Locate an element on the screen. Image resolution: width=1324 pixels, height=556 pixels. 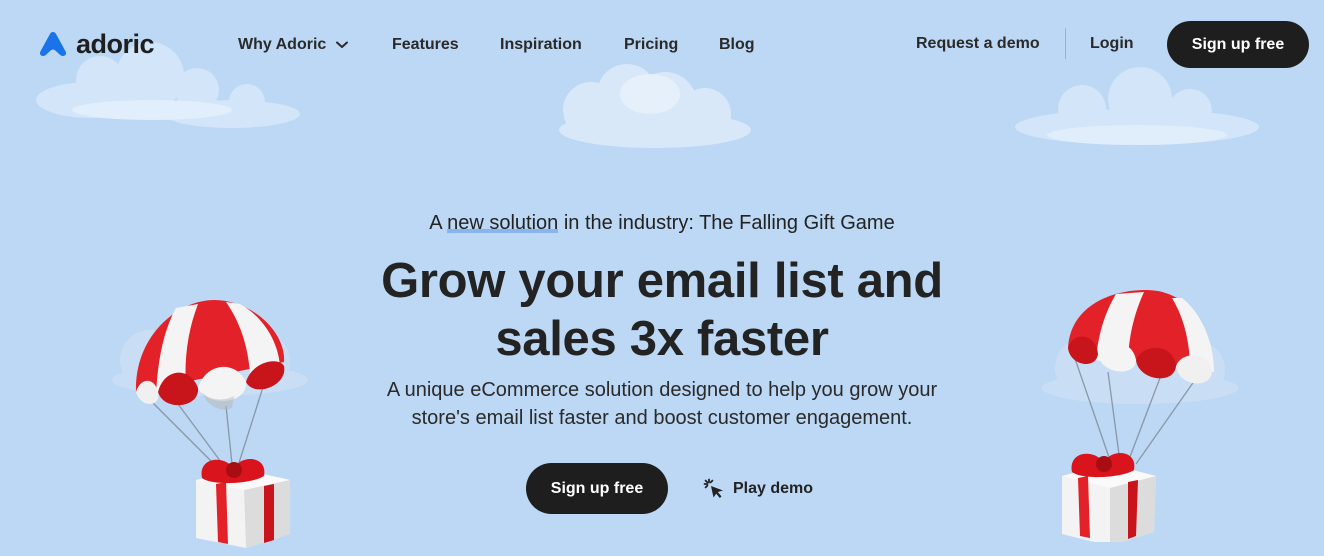
nav-item-features: Features is located at coordinates (425, 45).